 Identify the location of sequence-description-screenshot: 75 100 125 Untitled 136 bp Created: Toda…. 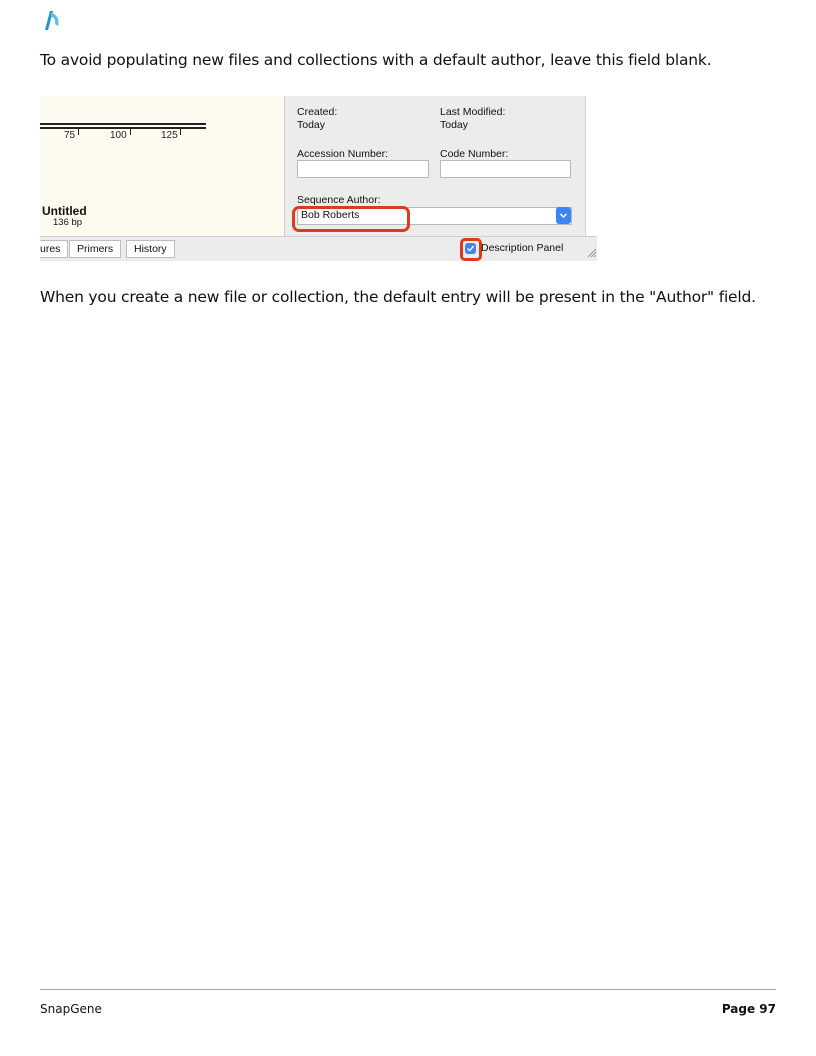
(318, 178).